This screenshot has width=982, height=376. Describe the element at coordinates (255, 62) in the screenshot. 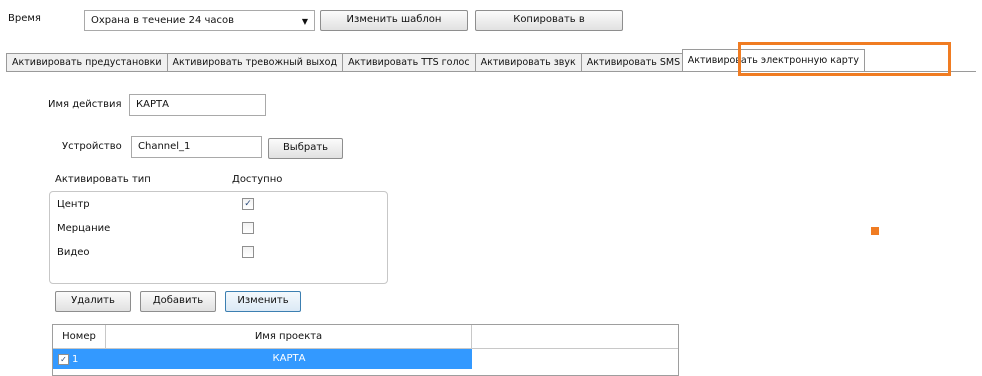

I see `tab-activate-alarm-output: Активировать тревожный выход` at that location.